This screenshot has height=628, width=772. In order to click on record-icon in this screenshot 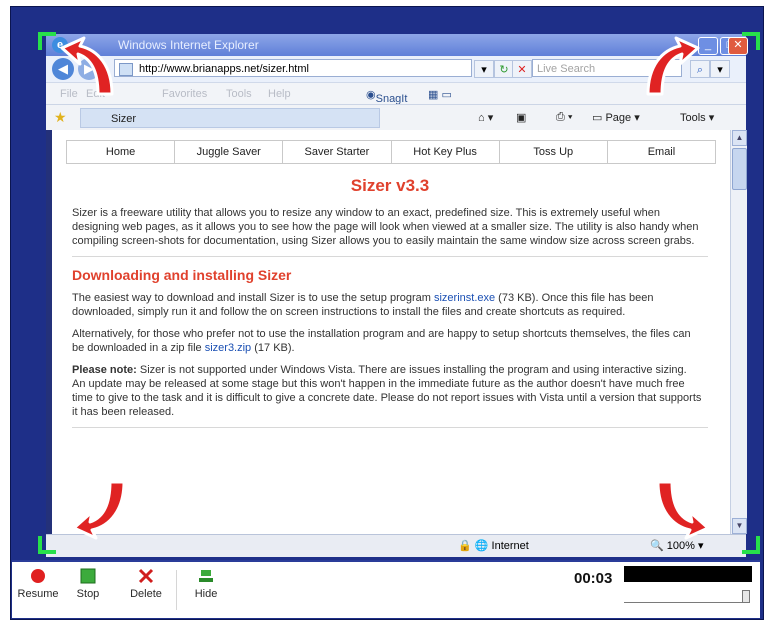, I will do `click(38, 576)`.